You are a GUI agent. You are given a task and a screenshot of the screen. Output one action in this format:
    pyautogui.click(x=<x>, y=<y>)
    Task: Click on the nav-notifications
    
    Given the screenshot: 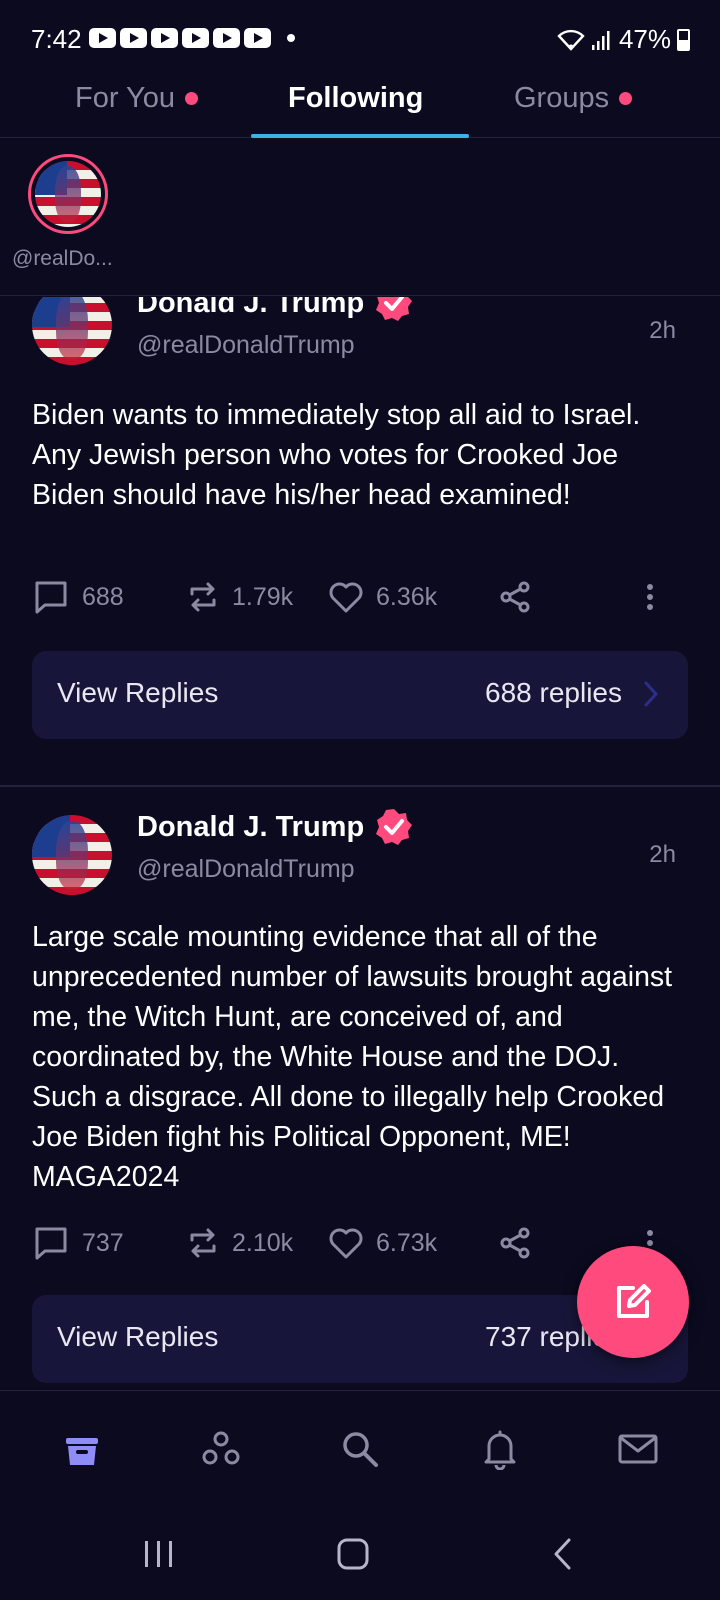 What is the action you would take?
    pyautogui.click(x=500, y=1449)
    